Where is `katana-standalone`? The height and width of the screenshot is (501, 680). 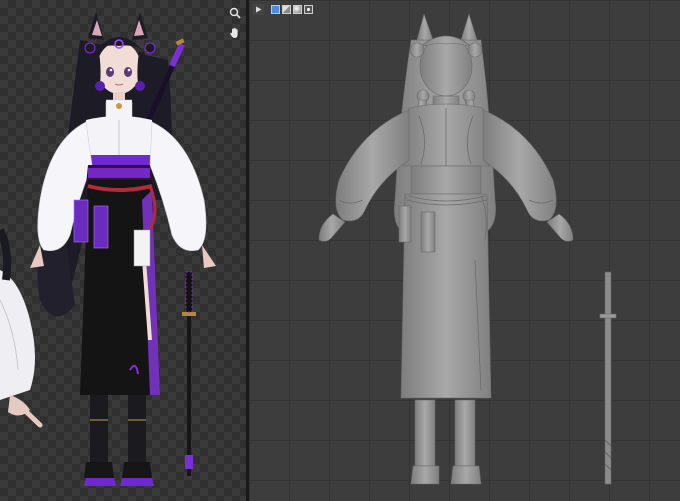 katana-standalone is located at coordinates (189, 373).